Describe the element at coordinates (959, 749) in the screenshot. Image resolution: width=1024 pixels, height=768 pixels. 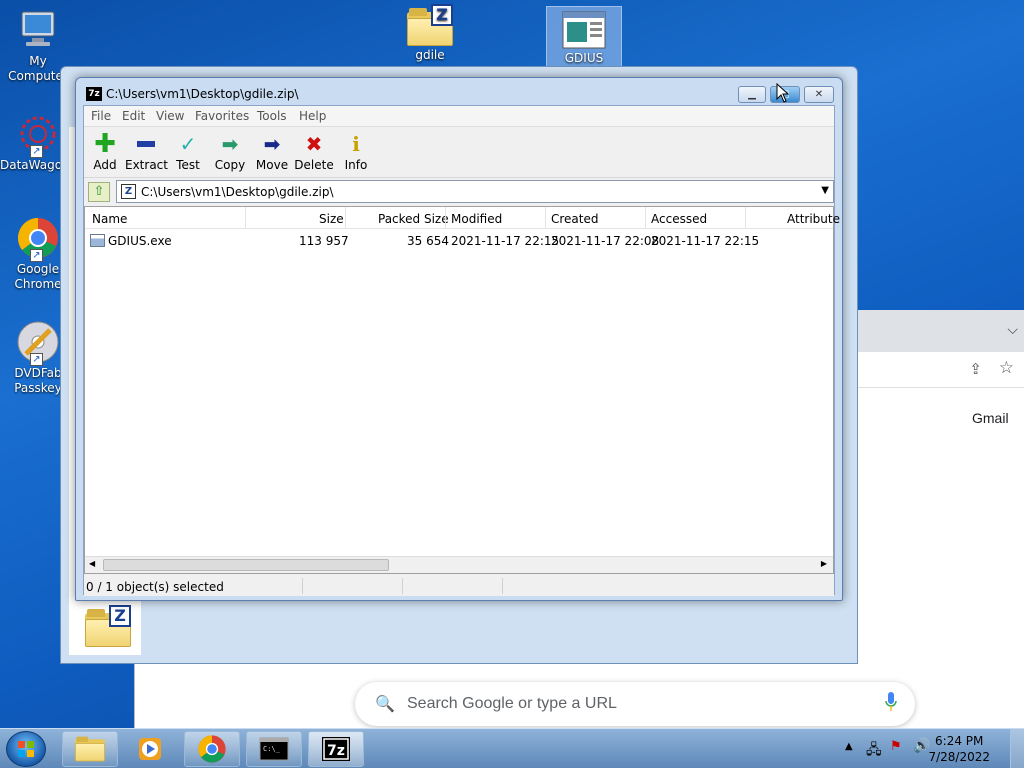
I see `system-clock: 6:24 PM 7/28/2022` at that location.